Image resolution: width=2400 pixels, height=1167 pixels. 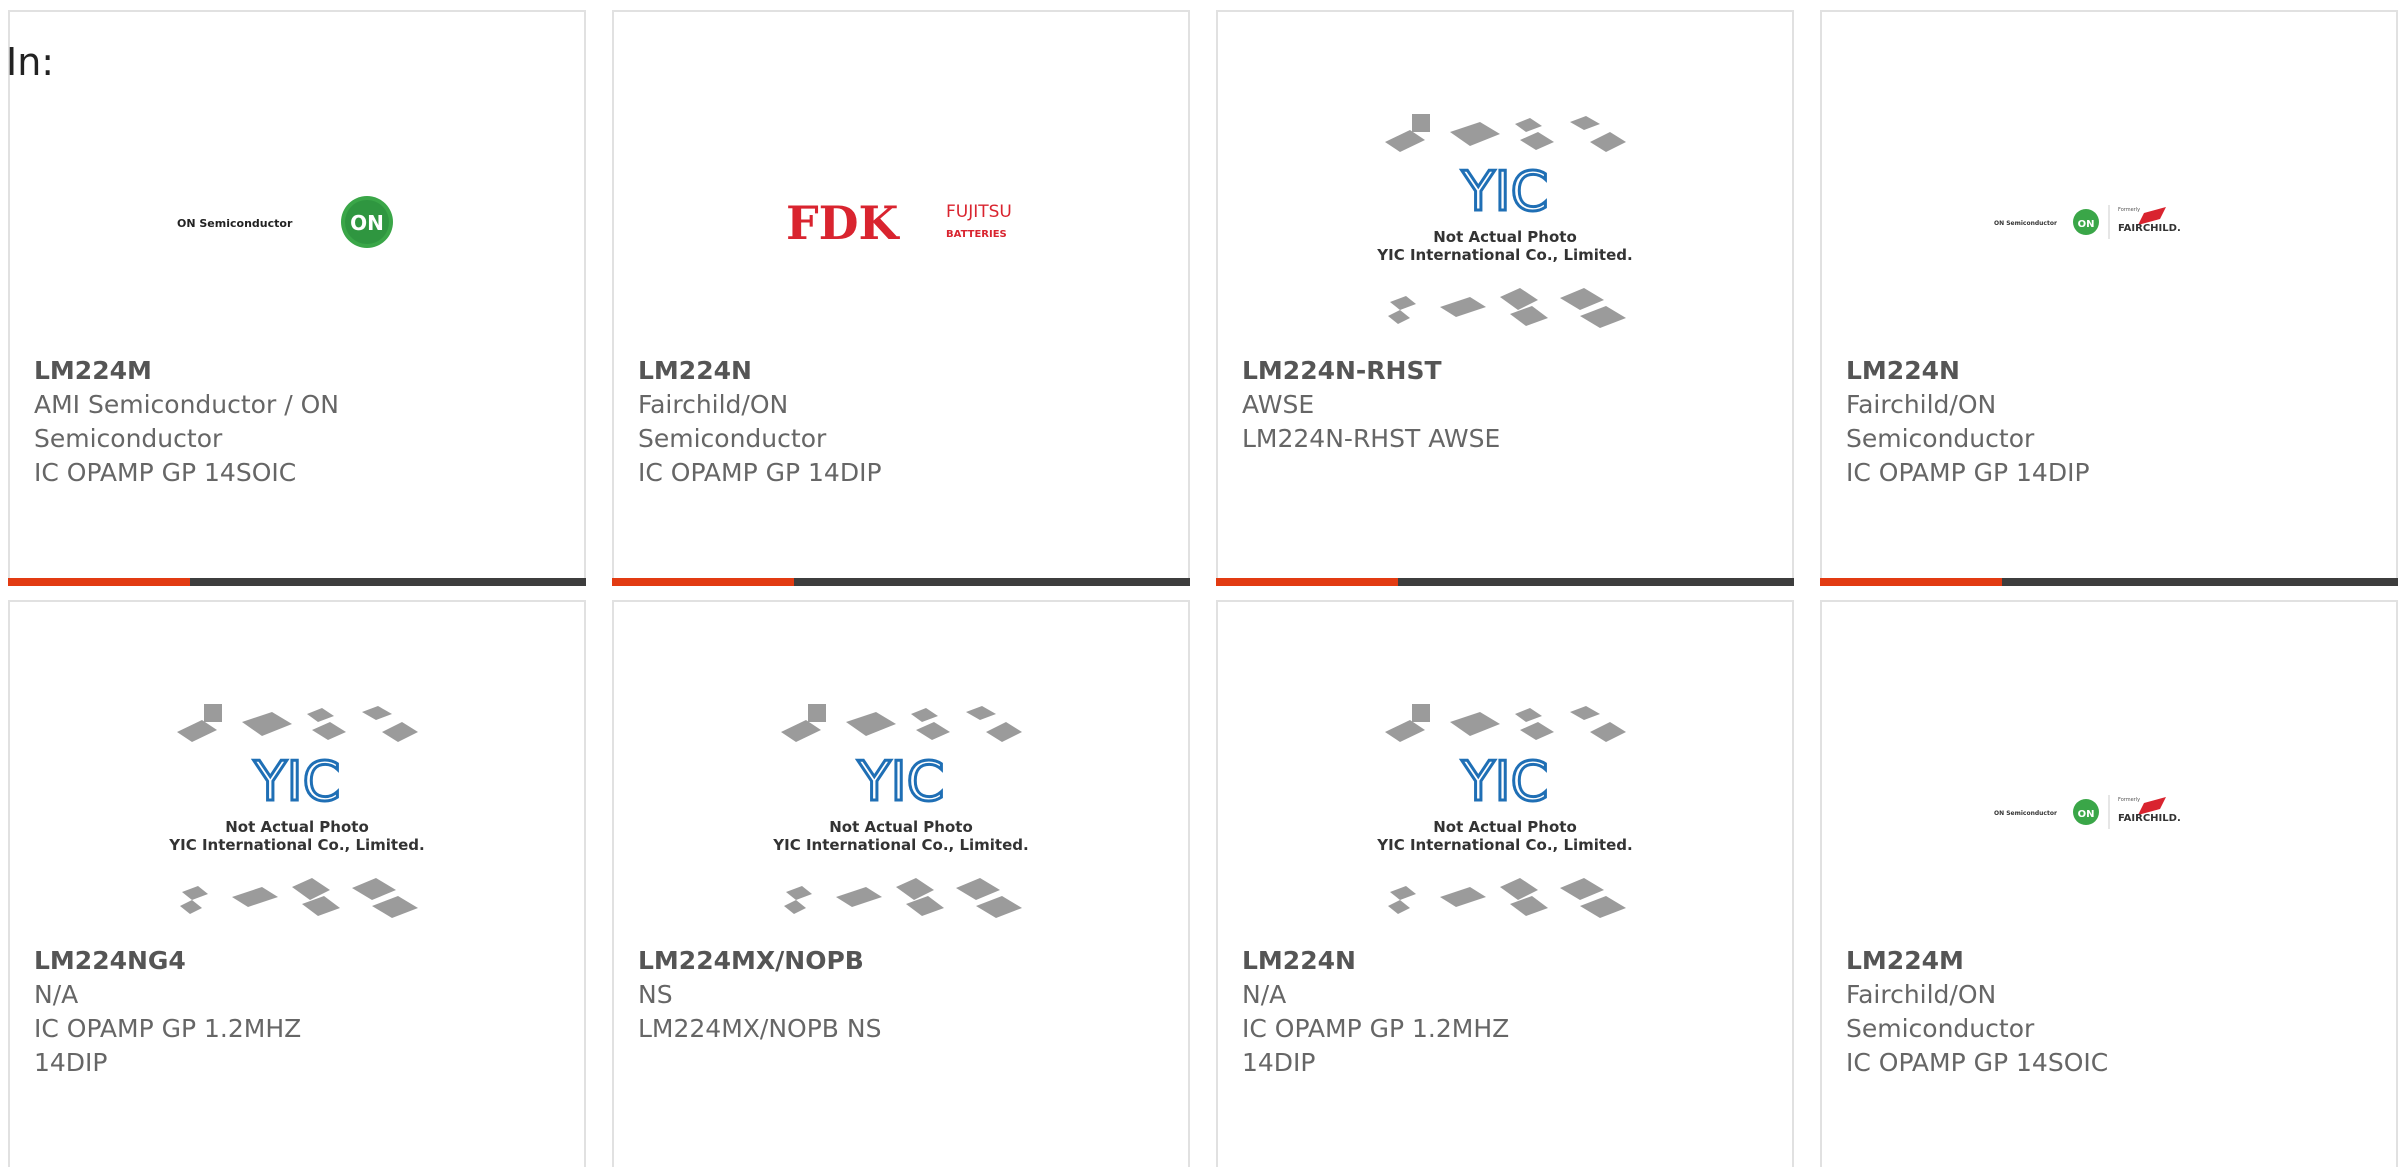 I want to click on part-number: LM224NG4, so click(x=199, y=961).